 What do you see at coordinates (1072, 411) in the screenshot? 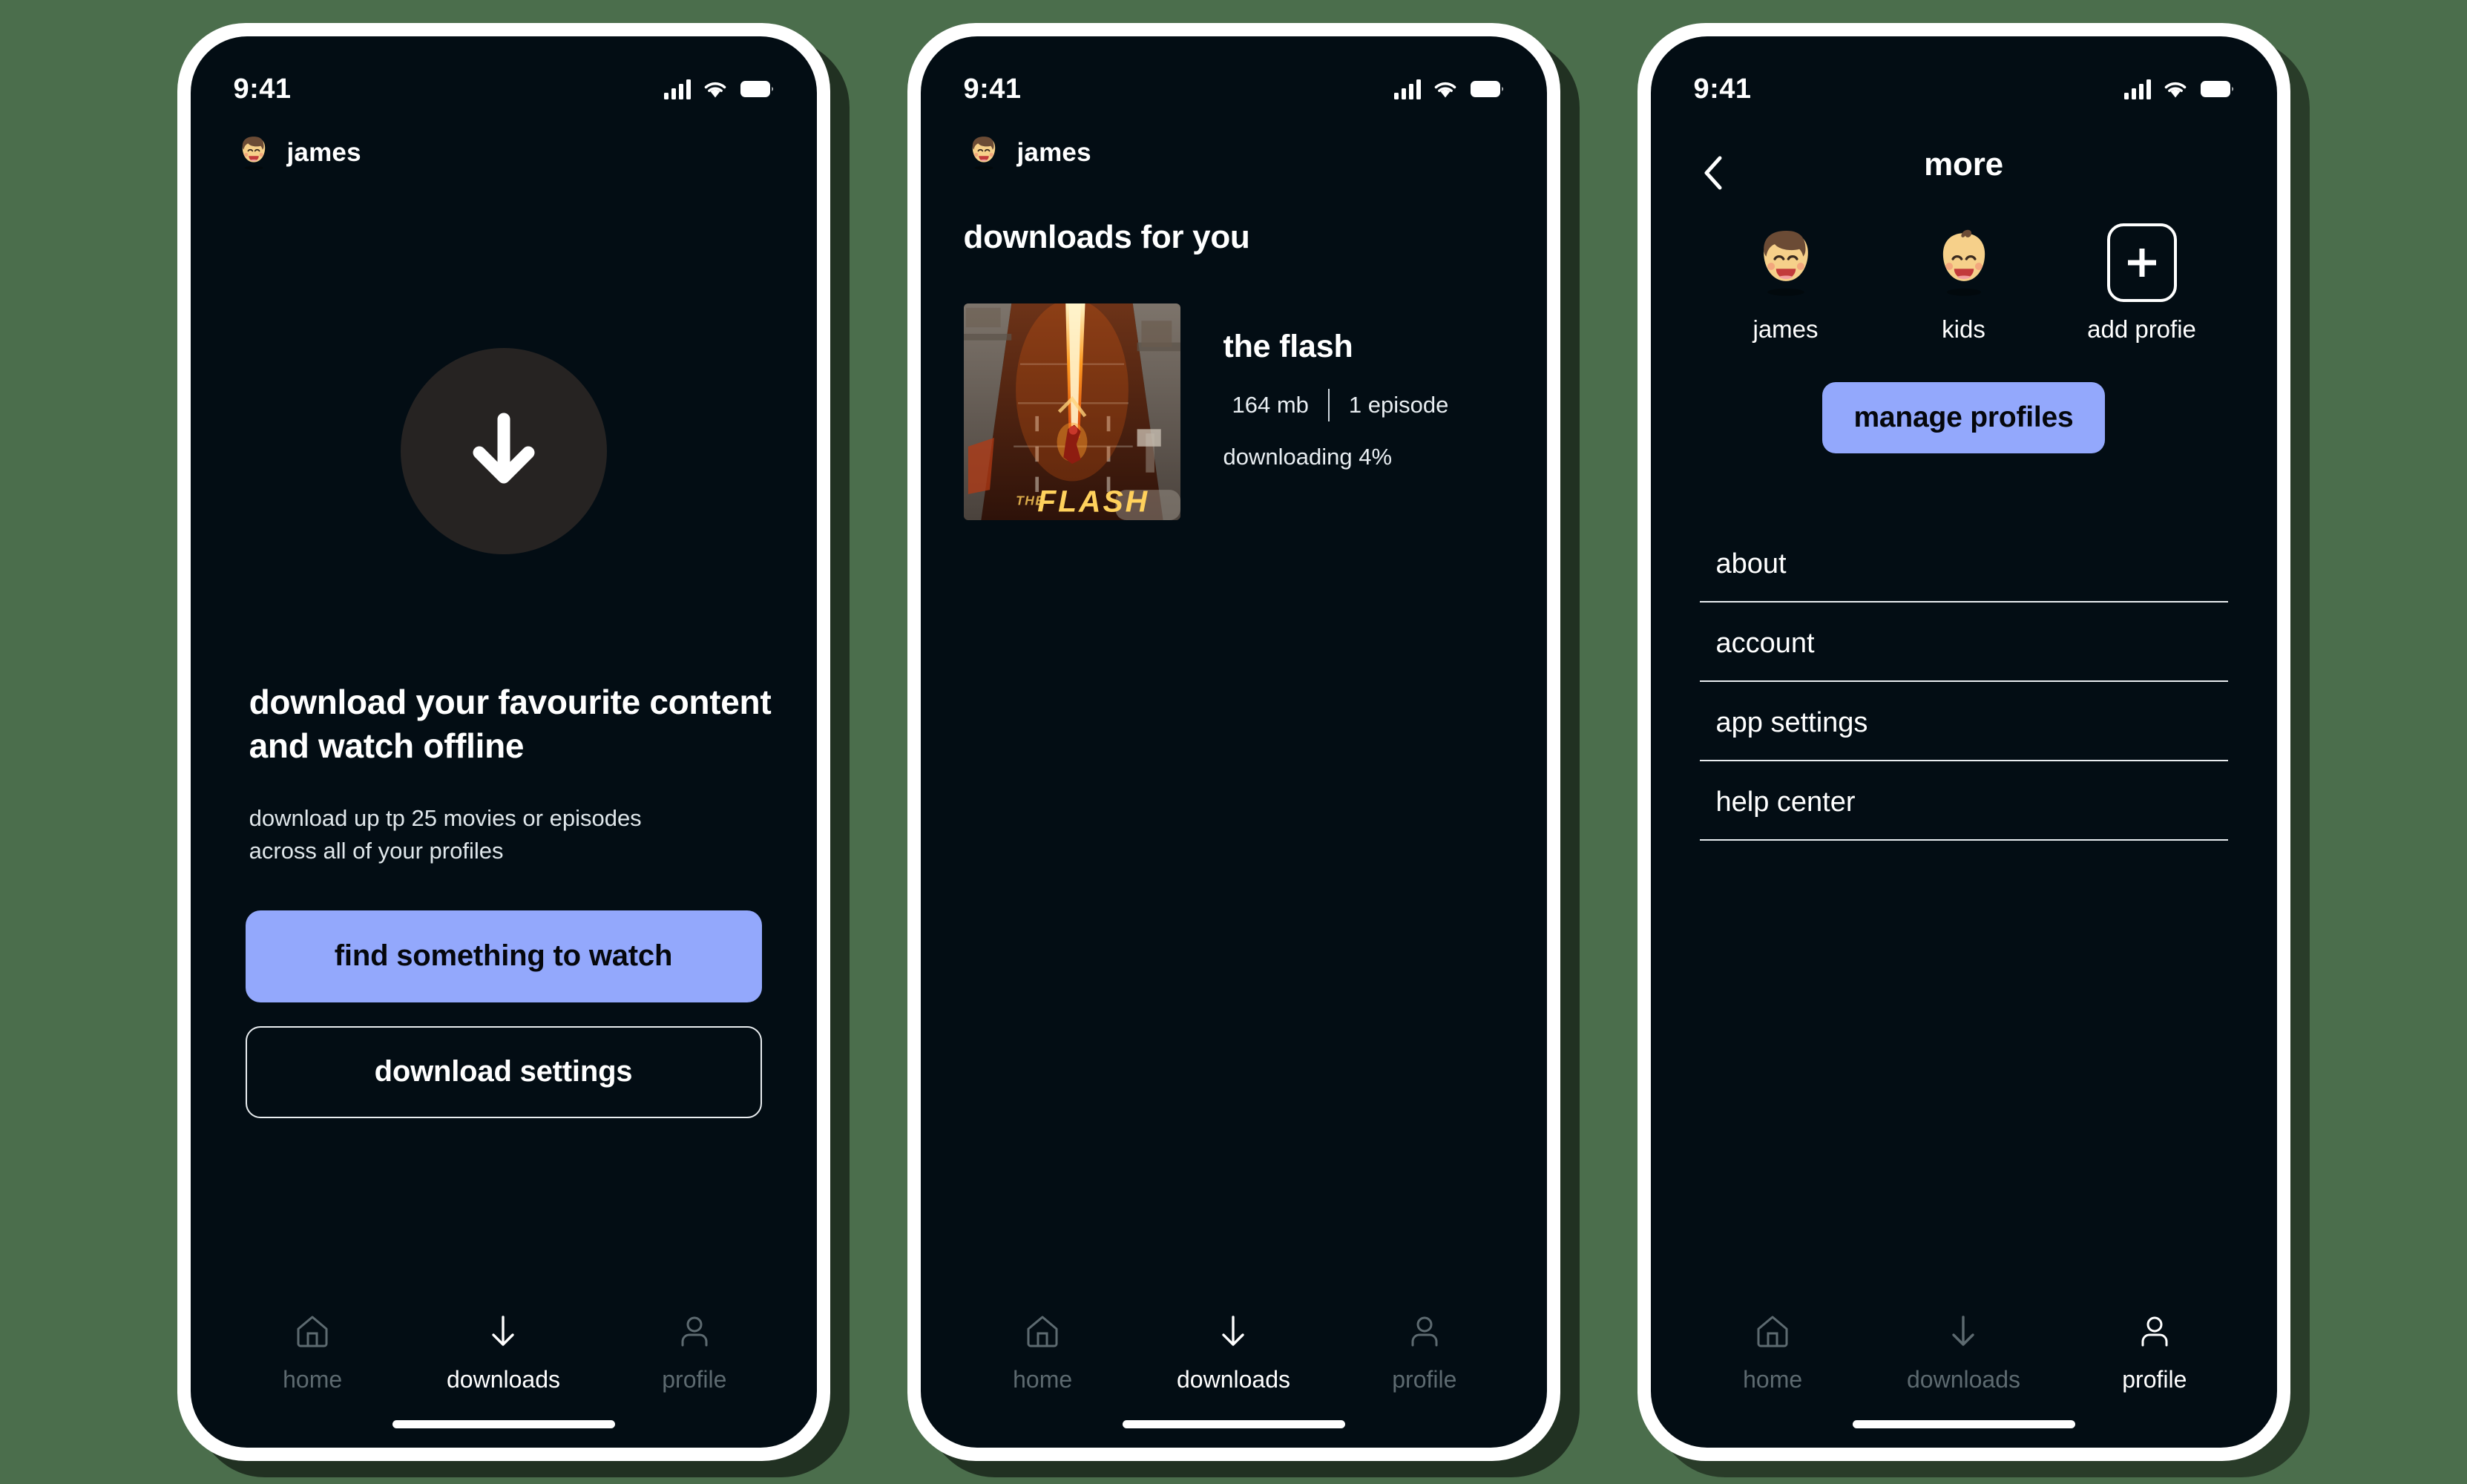
I see `the-flash-poster-thumbnail: THE FLASH` at bounding box center [1072, 411].